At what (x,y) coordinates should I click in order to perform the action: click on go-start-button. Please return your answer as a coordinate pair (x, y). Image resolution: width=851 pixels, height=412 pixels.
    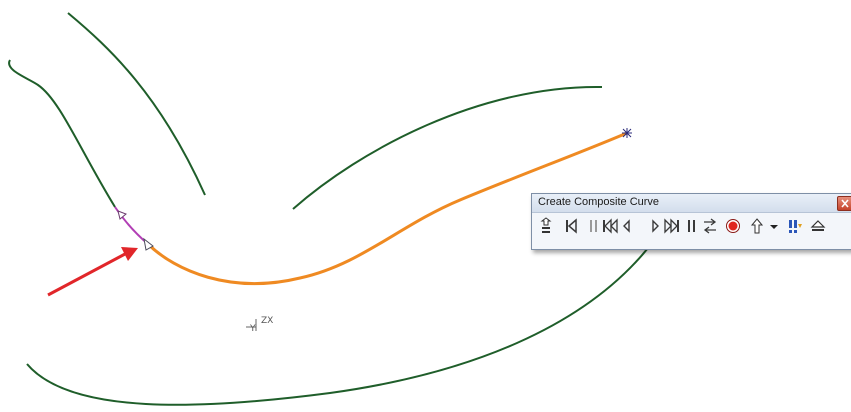
    Looking at the image, I should click on (571, 226).